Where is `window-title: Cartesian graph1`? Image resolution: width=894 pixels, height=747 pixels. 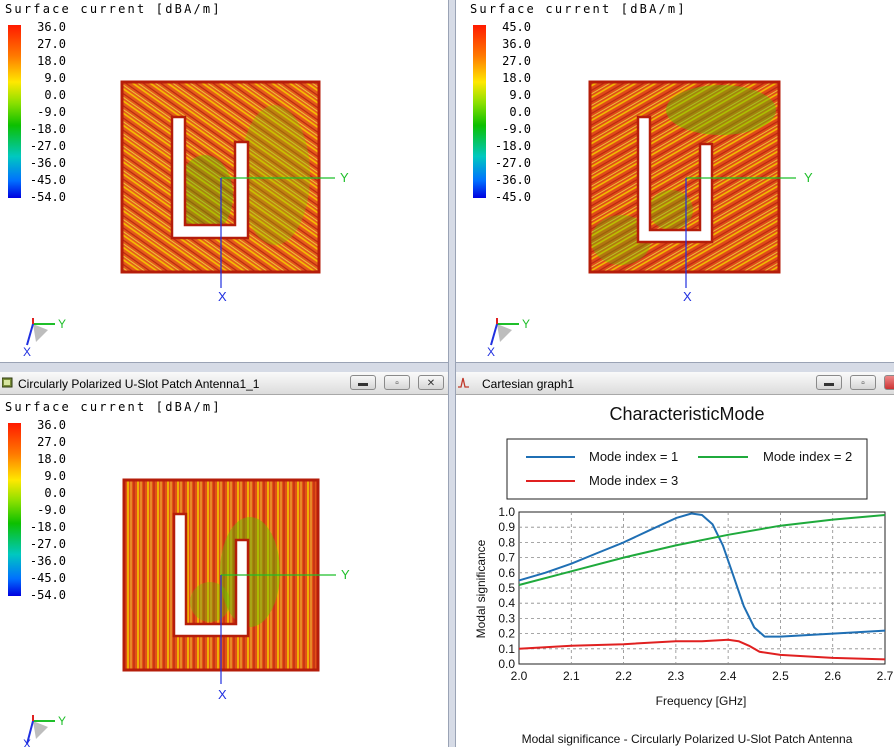
window-title: Cartesian graph1 is located at coordinates (528, 384).